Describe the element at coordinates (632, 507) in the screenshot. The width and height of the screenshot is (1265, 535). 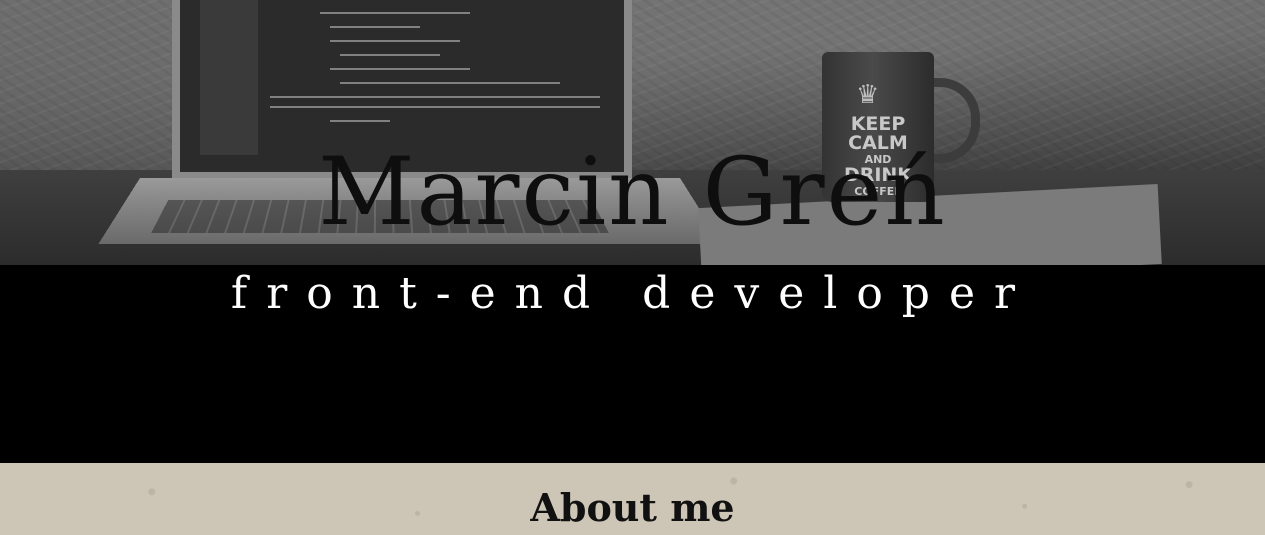
I see `about-heading: About me` at that location.